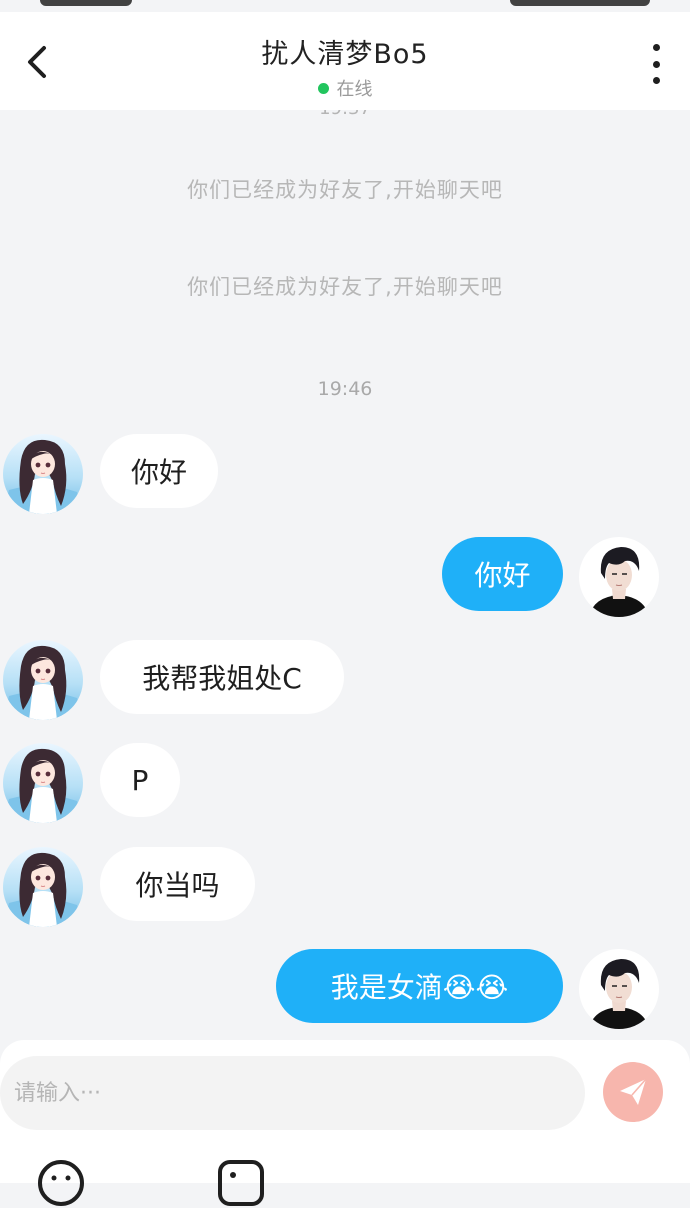  What do you see at coordinates (354, 89) in the screenshot?
I see `online-status-text: 在线` at bounding box center [354, 89].